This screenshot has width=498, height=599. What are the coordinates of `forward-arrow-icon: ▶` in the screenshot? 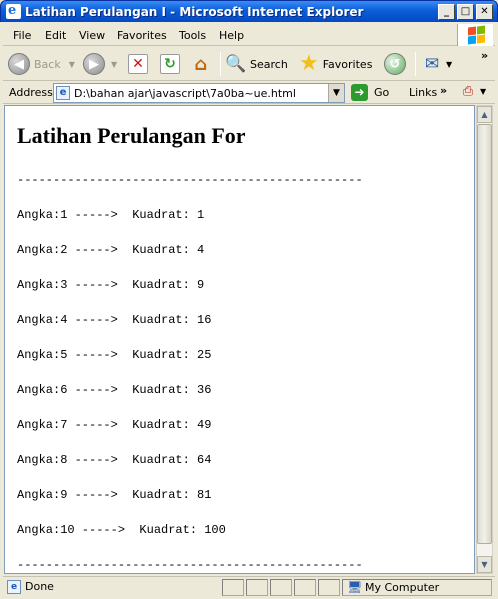 It's located at (94, 64).